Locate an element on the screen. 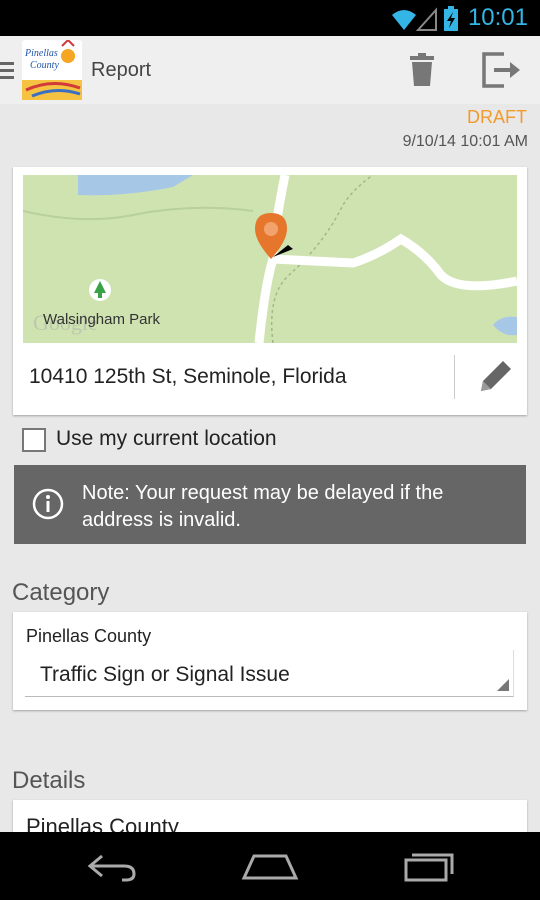 This screenshot has width=540, height=900. logo-text-1: Pinellas is located at coordinates (41, 53).